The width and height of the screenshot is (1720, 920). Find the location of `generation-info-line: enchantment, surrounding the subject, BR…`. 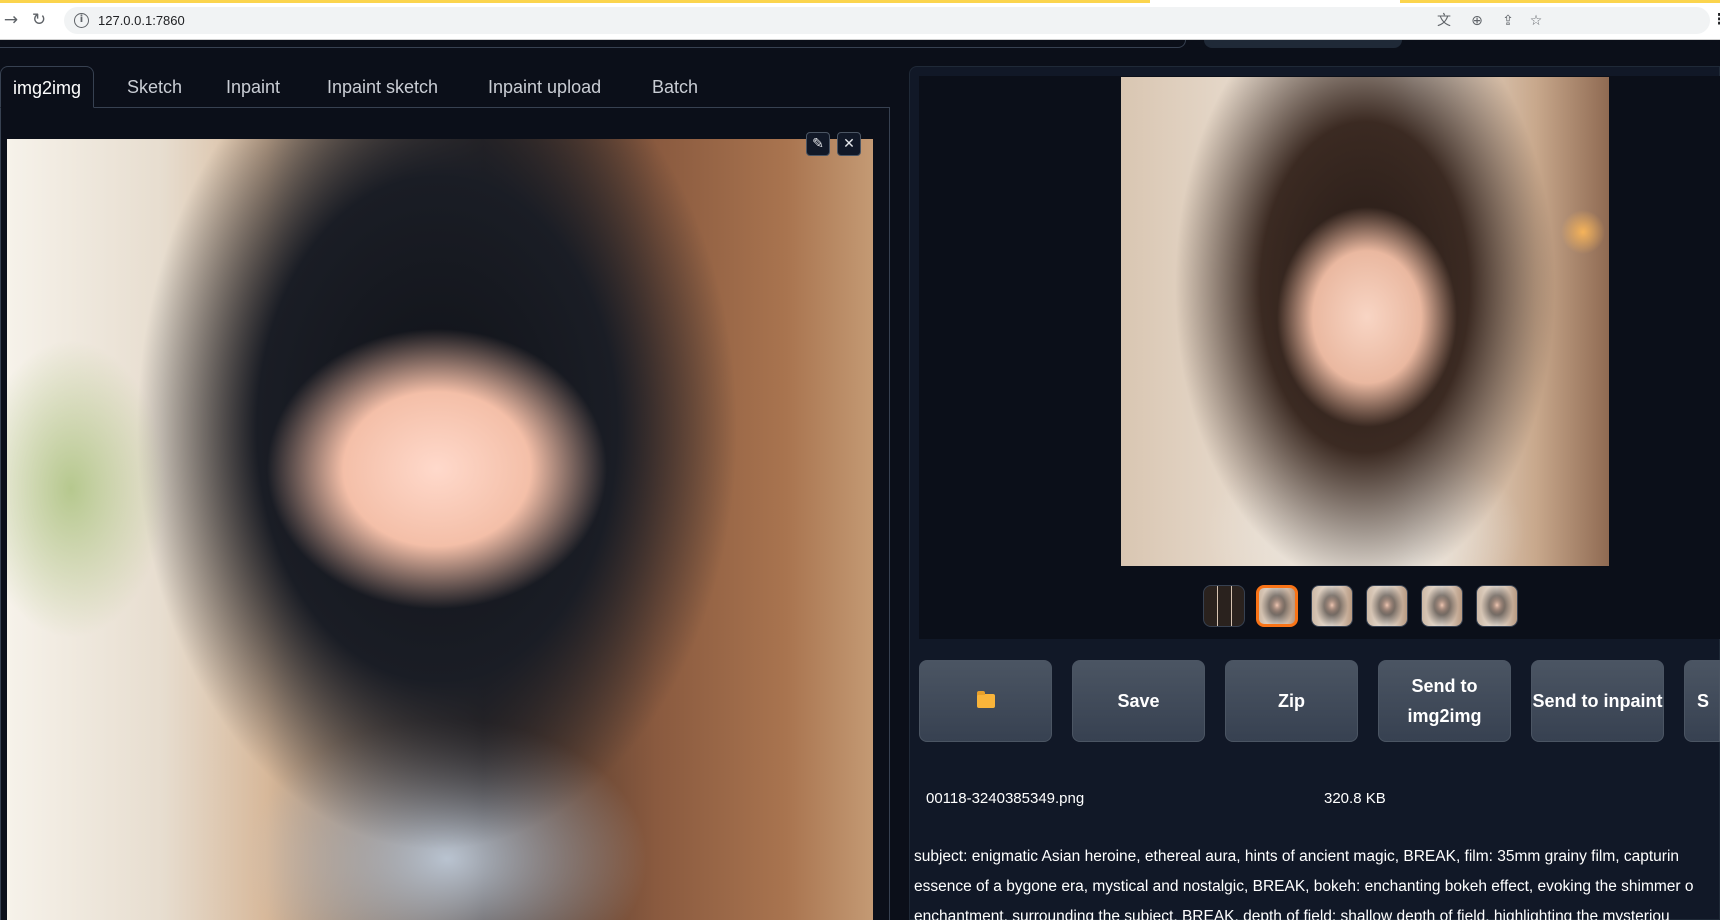

generation-info-line: enchantment, surrounding the subject, BR… is located at coordinates (1292, 914).